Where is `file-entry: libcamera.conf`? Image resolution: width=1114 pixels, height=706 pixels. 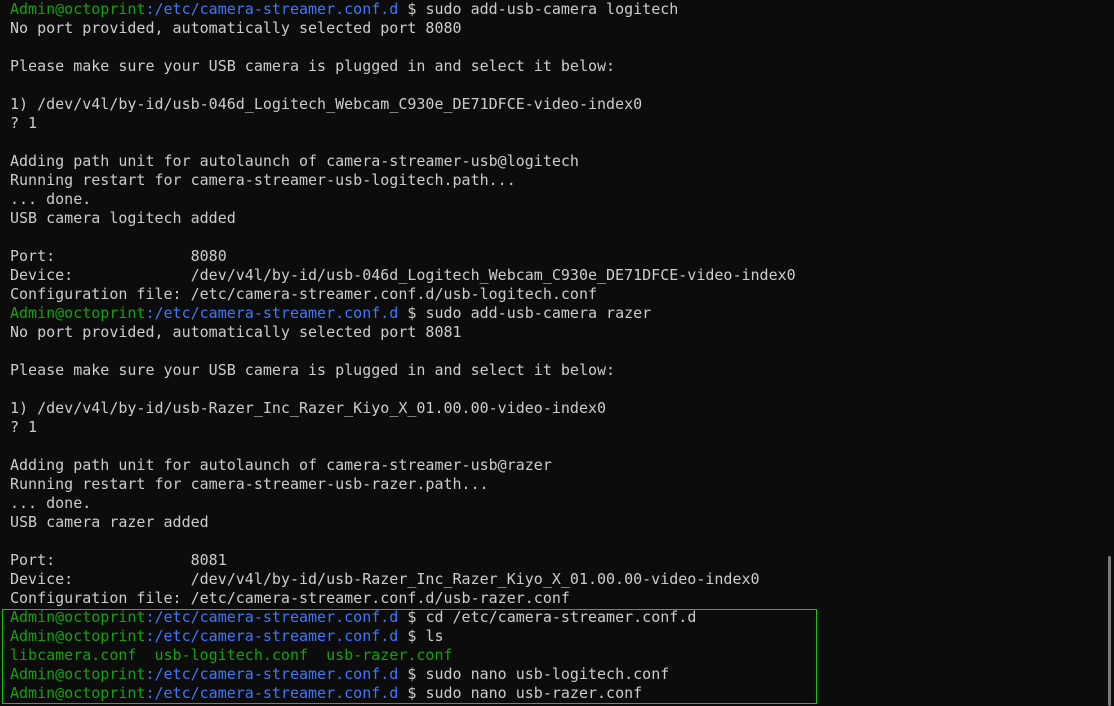
file-entry: libcamera.conf is located at coordinates (73, 655).